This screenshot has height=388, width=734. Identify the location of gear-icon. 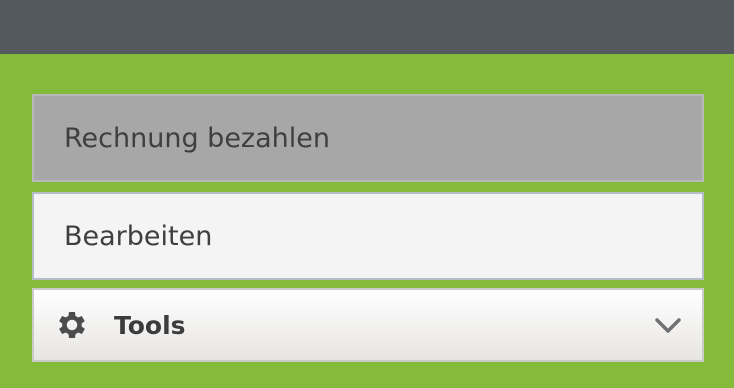
(72, 325).